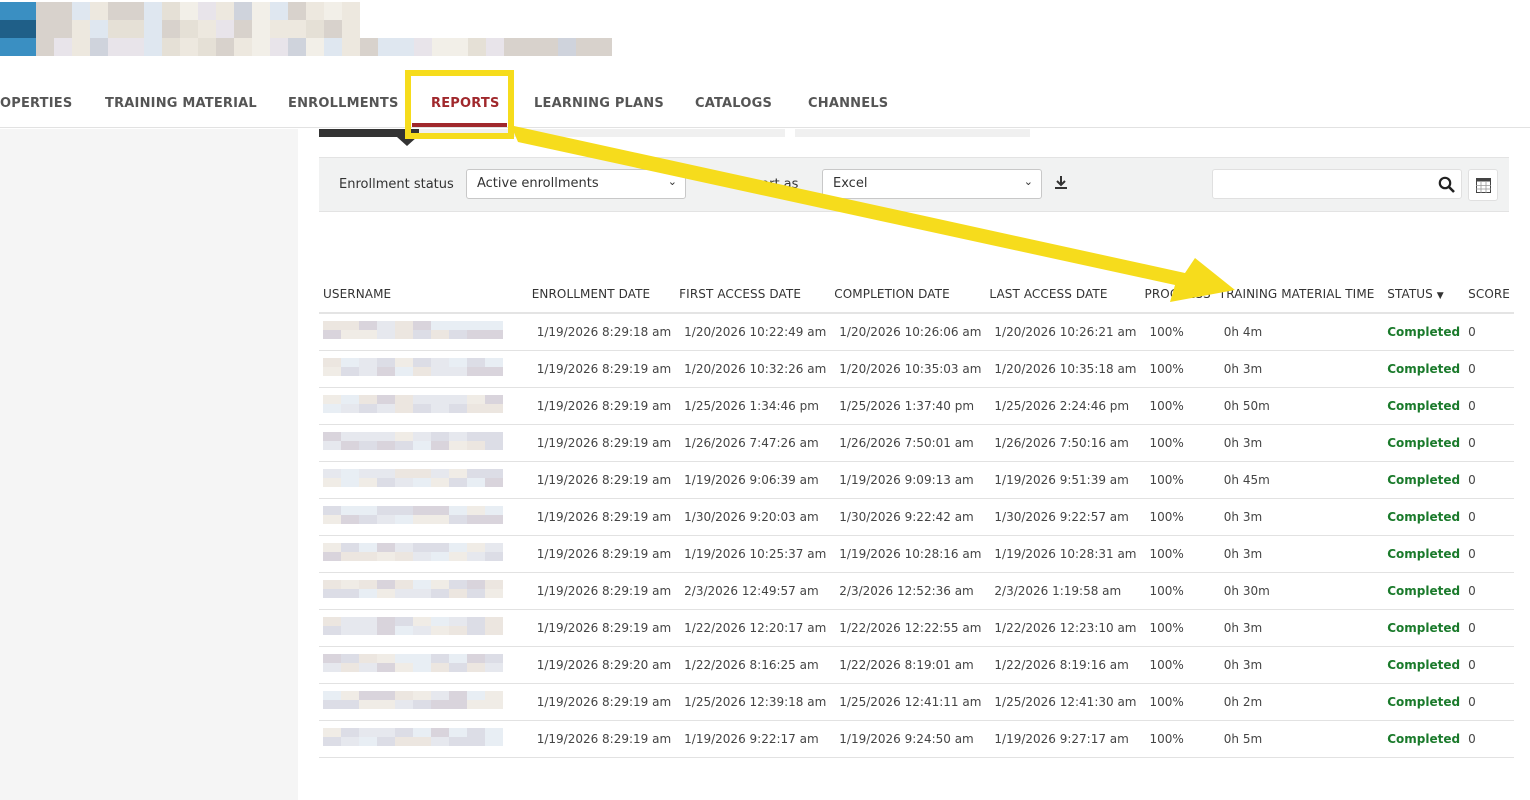  What do you see at coordinates (1337, 184) in the screenshot?
I see `search-input` at bounding box center [1337, 184].